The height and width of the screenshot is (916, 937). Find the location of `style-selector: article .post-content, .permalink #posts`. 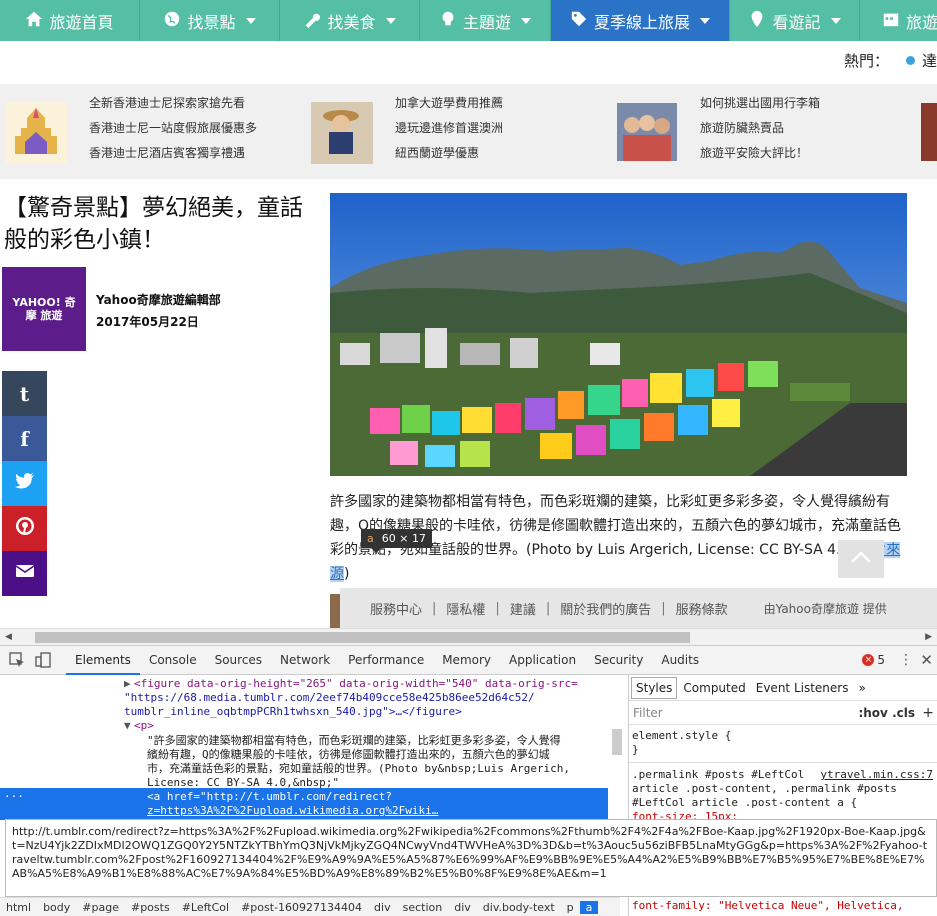

style-selector: article .post-content, .permalink #posts is located at coordinates (764, 788).